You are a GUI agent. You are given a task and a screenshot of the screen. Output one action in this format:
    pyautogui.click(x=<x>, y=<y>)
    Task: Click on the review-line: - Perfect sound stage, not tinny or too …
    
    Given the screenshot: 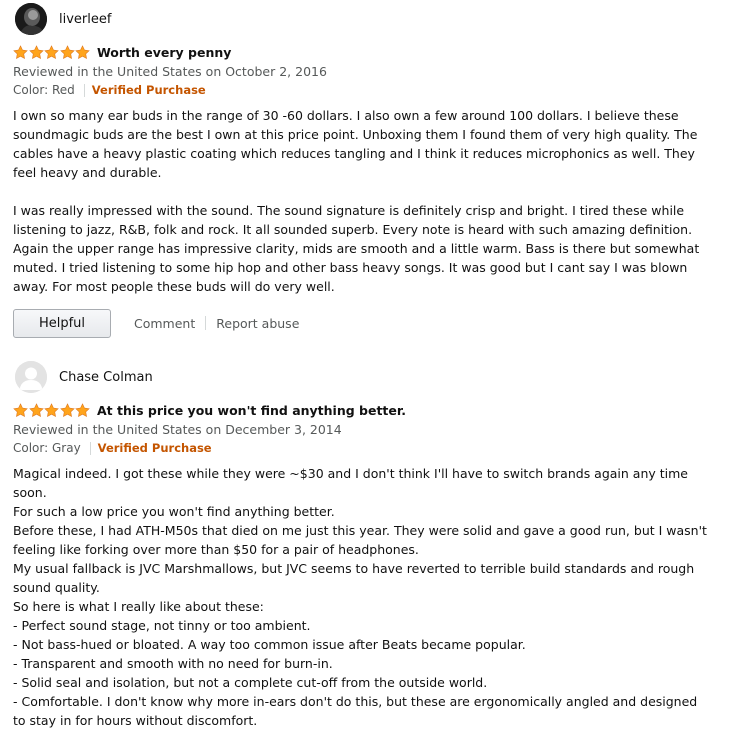 What is the action you would take?
    pyautogui.click(x=162, y=625)
    